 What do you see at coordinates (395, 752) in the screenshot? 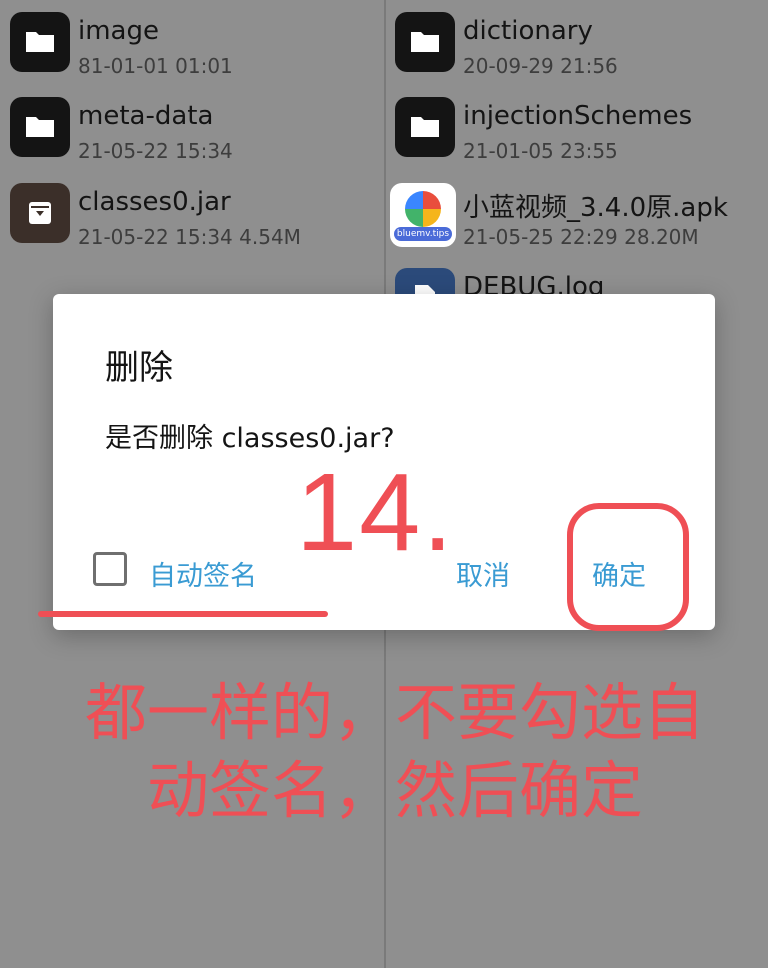
I see `annotation-text: 都一样的，不要勾选自 动签名，然后确定` at bounding box center [395, 752].